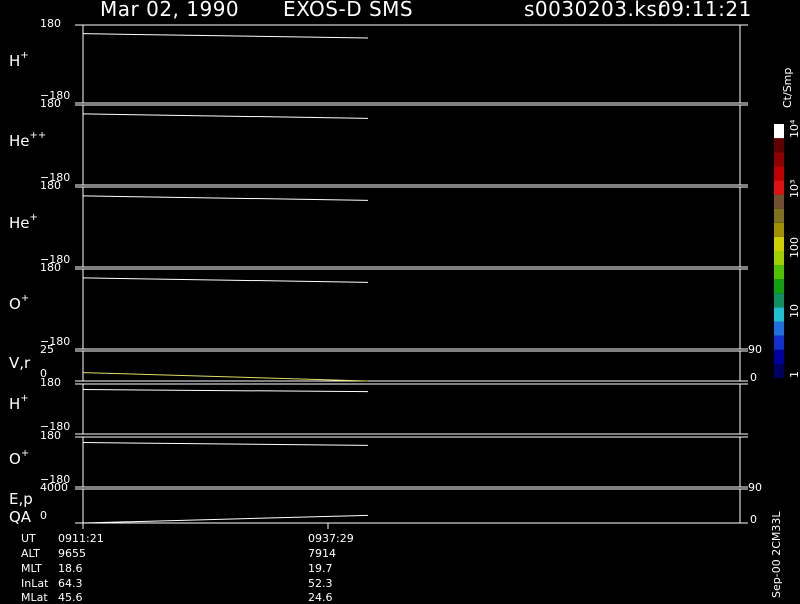  I want to click on footer-row-name: MLat, so click(34, 597).